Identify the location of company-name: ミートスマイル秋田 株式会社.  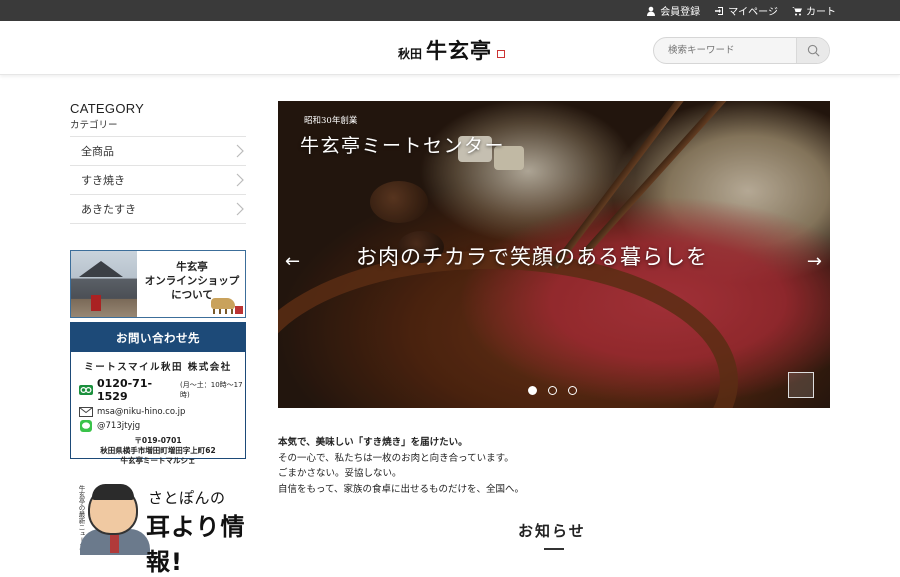
(158, 367).